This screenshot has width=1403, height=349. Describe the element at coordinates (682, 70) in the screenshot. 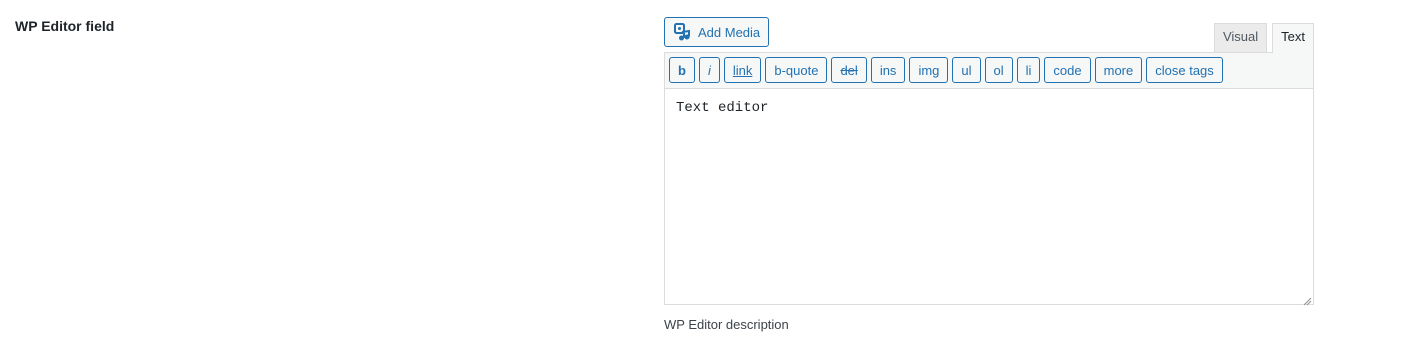

I see `qt-bold-button: b` at that location.